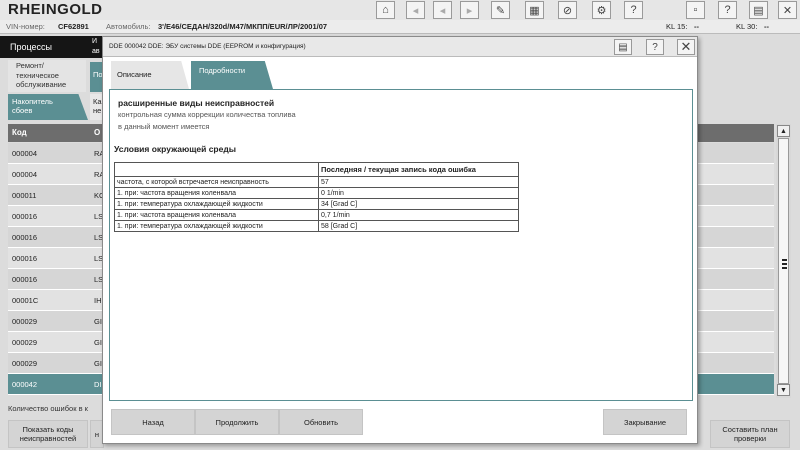 The height and width of the screenshot is (450, 800). What do you see at coordinates (727, 10) in the screenshot?
I see `tools-2-icon: ?` at bounding box center [727, 10].